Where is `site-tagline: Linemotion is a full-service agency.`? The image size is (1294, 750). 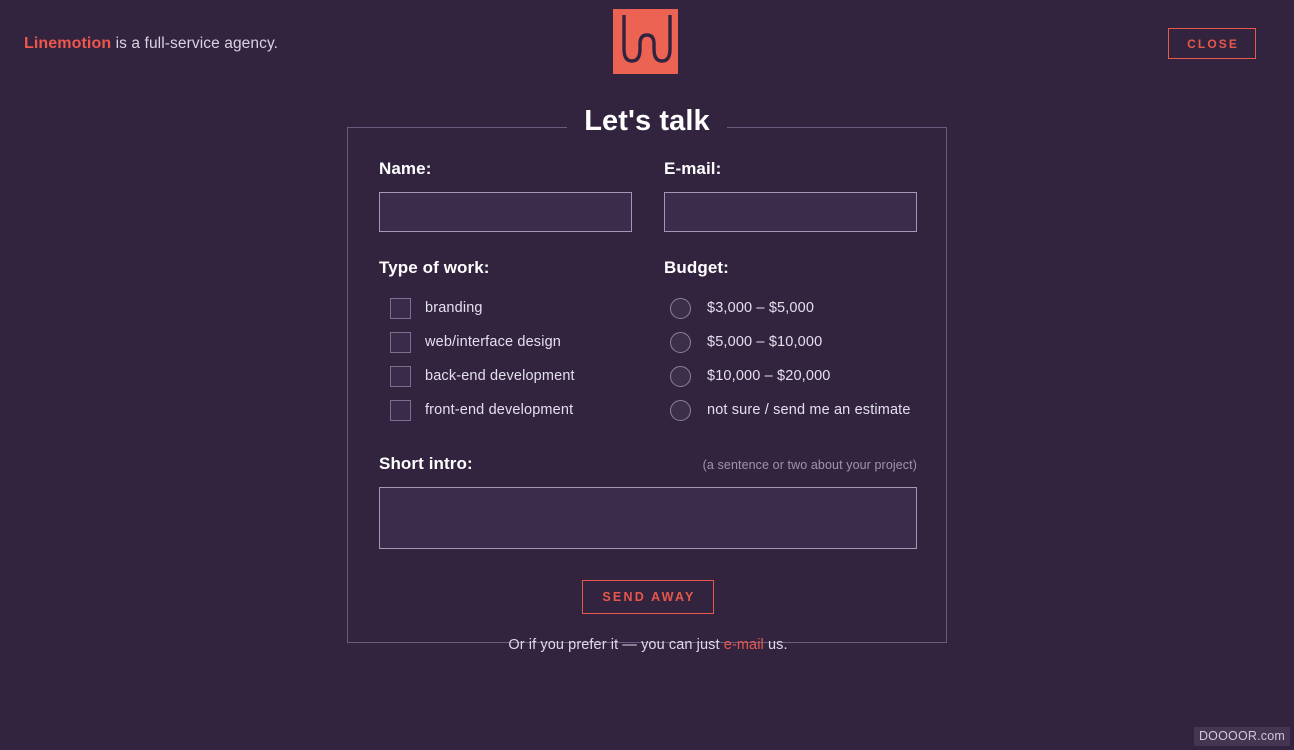 site-tagline: Linemotion is a full-service agency. is located at coordinates (151, 44).